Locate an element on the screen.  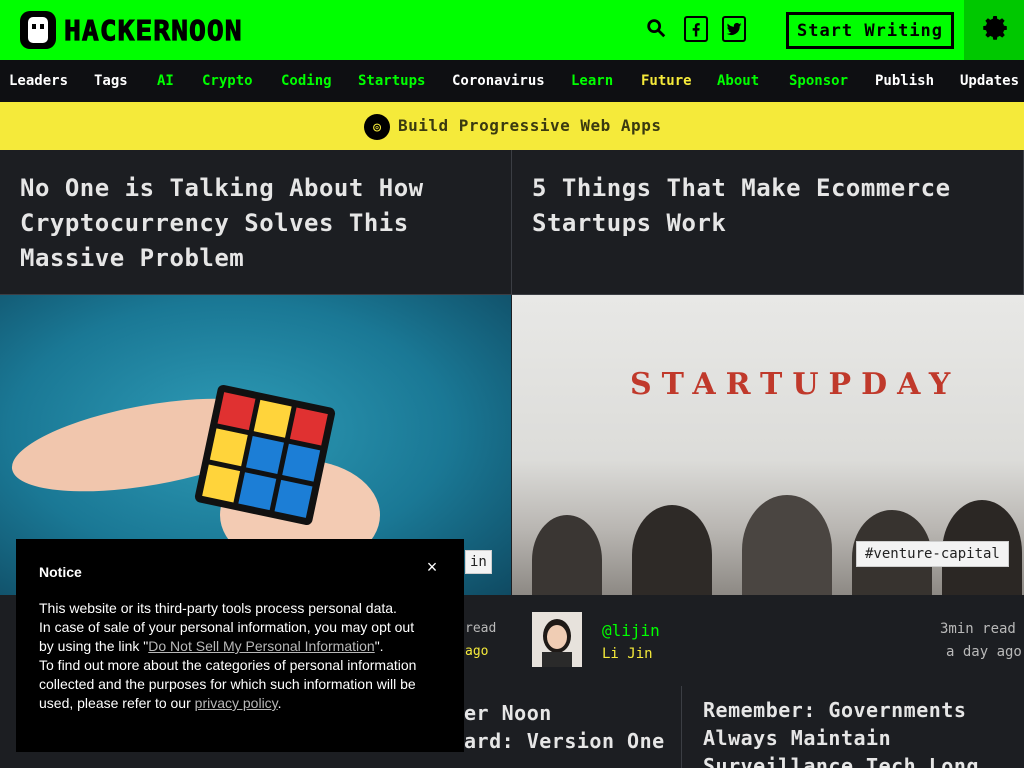
close-button: × is located at coordinates (432, 567).